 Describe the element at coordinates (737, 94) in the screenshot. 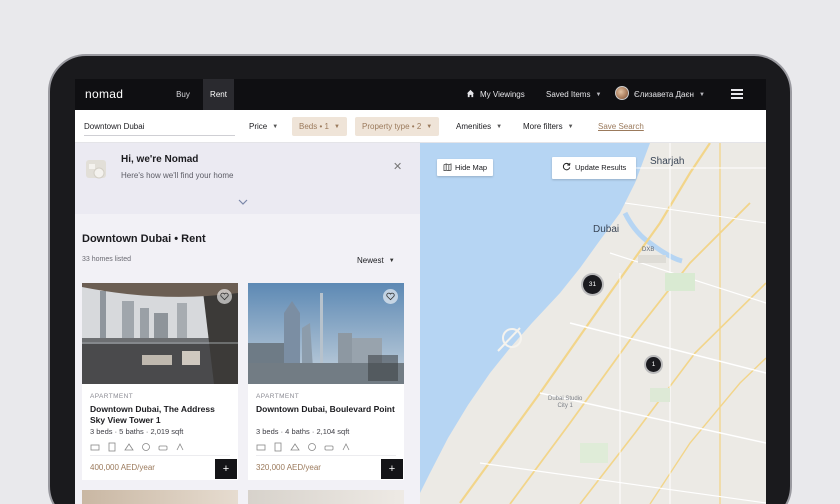

I see `hamburger-menu-icon` at that location.